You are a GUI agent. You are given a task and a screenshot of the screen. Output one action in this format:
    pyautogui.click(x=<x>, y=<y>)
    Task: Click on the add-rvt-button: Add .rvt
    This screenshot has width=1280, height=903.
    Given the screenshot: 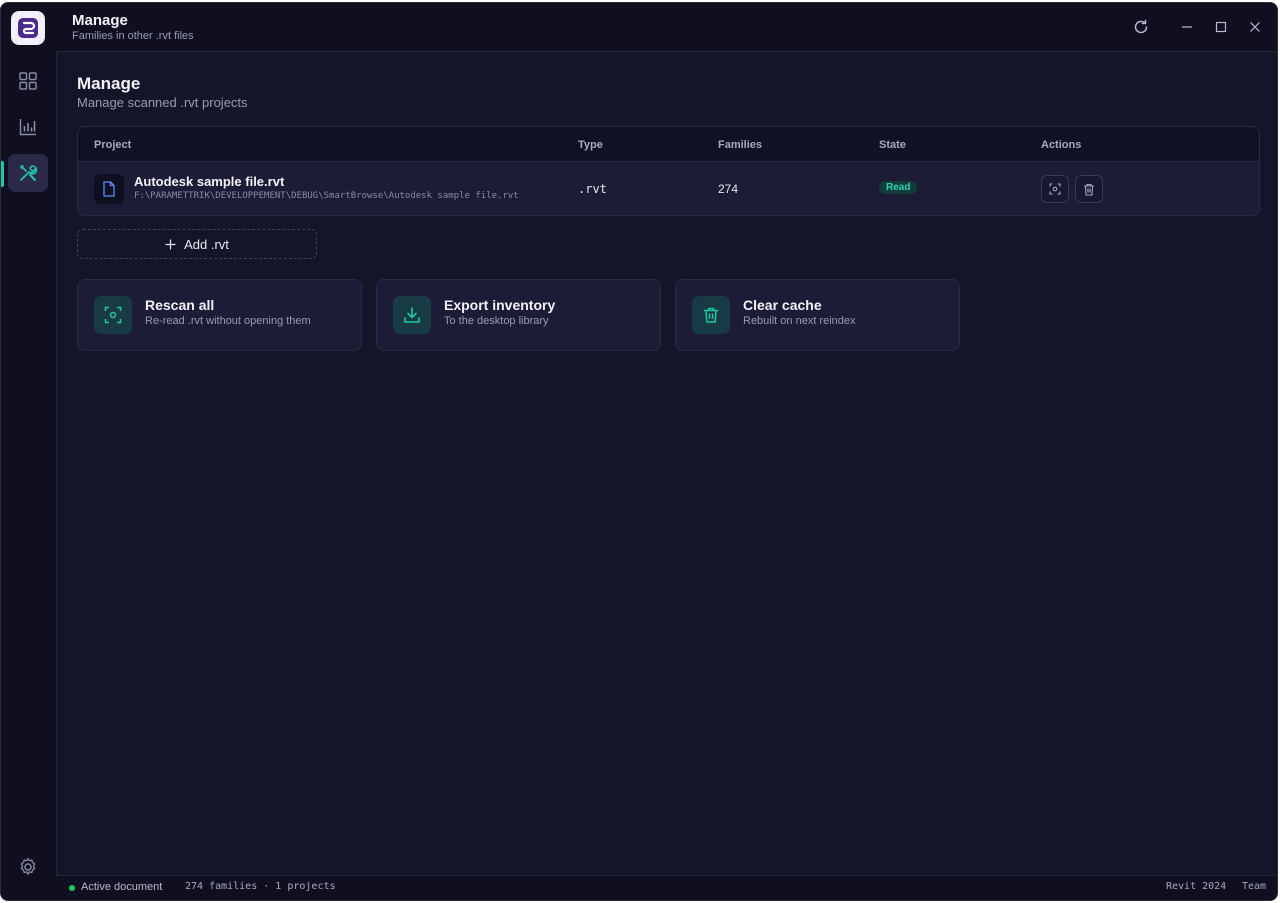 What is the action you would take?
    pyautogui.click(x=197, y=244)
    